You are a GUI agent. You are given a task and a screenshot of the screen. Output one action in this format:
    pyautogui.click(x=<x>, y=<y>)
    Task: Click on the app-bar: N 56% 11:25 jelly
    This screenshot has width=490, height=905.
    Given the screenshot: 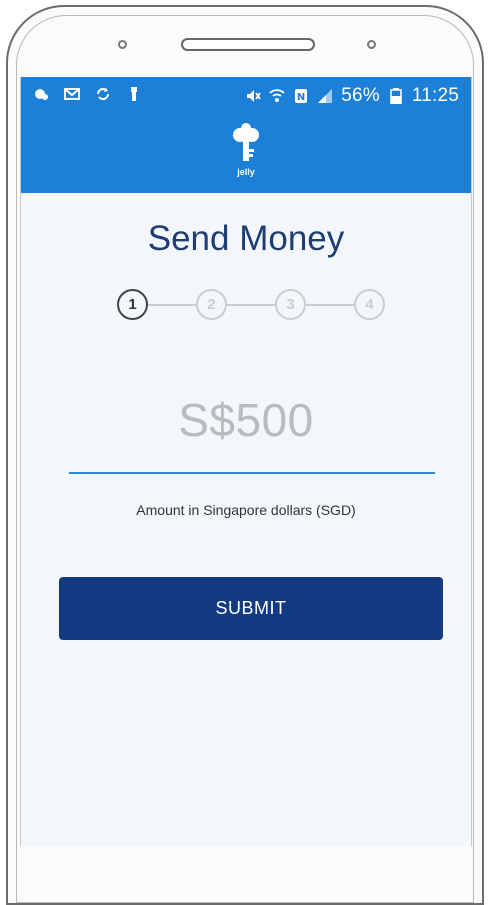 What is the action you would take?
    pyautogui.click(x=246, y=135)
    